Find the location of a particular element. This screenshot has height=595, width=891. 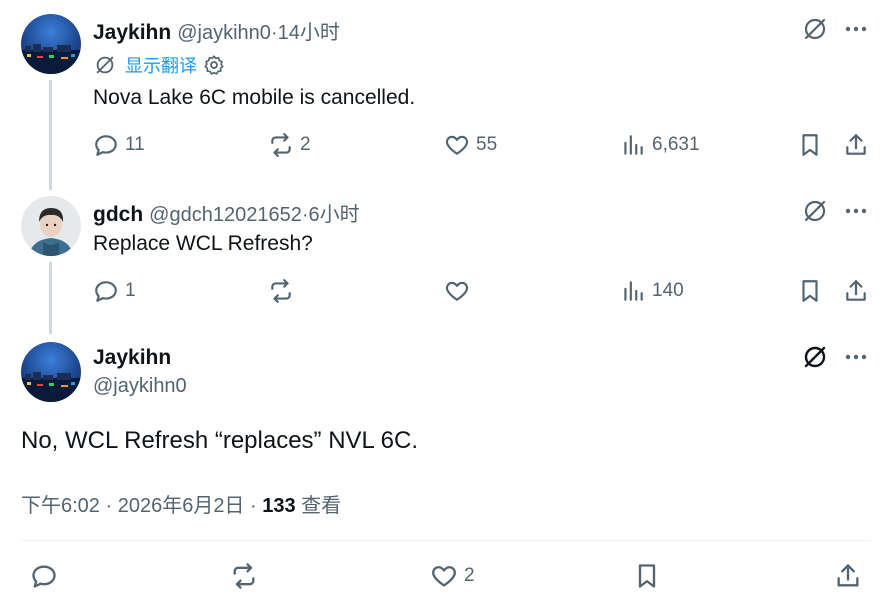

tweet-header: Jaykihn @jaykihn0 · 14小时 is located at coordinates (216, 30).